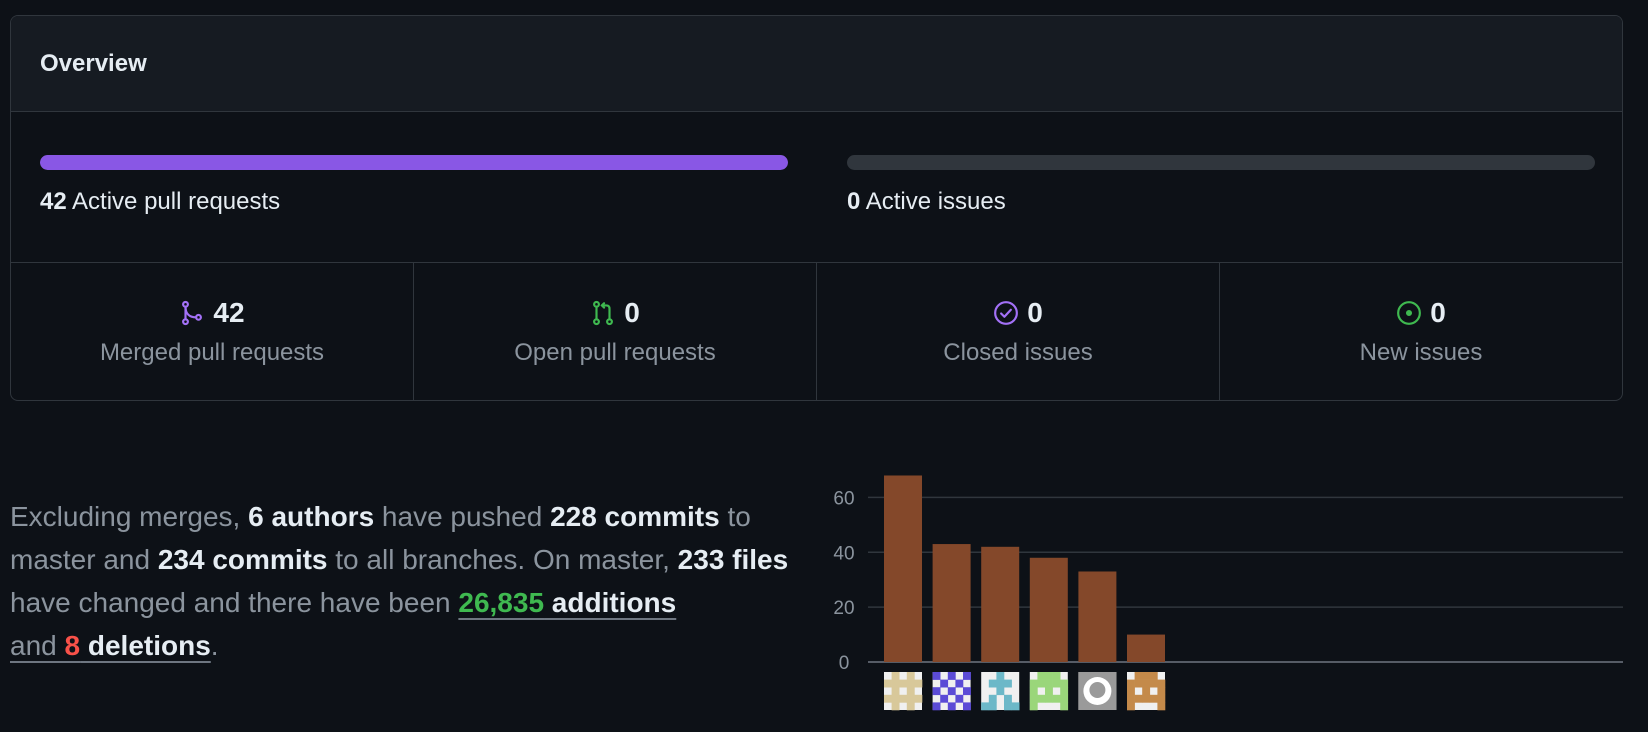 This screenshot has width=1648, height=732. What do you see at coordinates (462, 516) in the screenshot?
I see `summary-text: have pushed` at bounding box center [462, 516].